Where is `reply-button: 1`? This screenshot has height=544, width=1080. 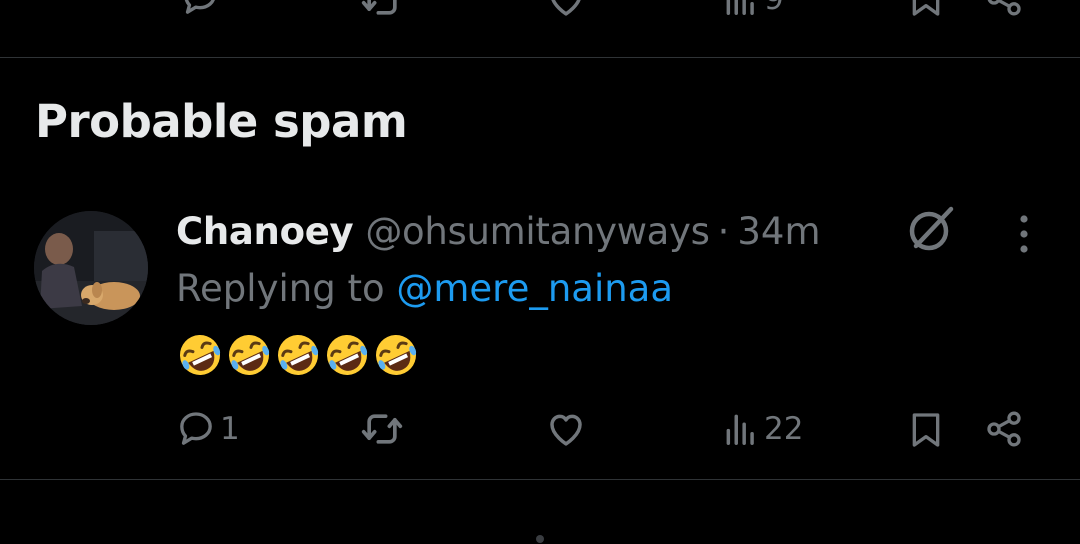 reply-button: 1 is located at coordinates (208, 429).